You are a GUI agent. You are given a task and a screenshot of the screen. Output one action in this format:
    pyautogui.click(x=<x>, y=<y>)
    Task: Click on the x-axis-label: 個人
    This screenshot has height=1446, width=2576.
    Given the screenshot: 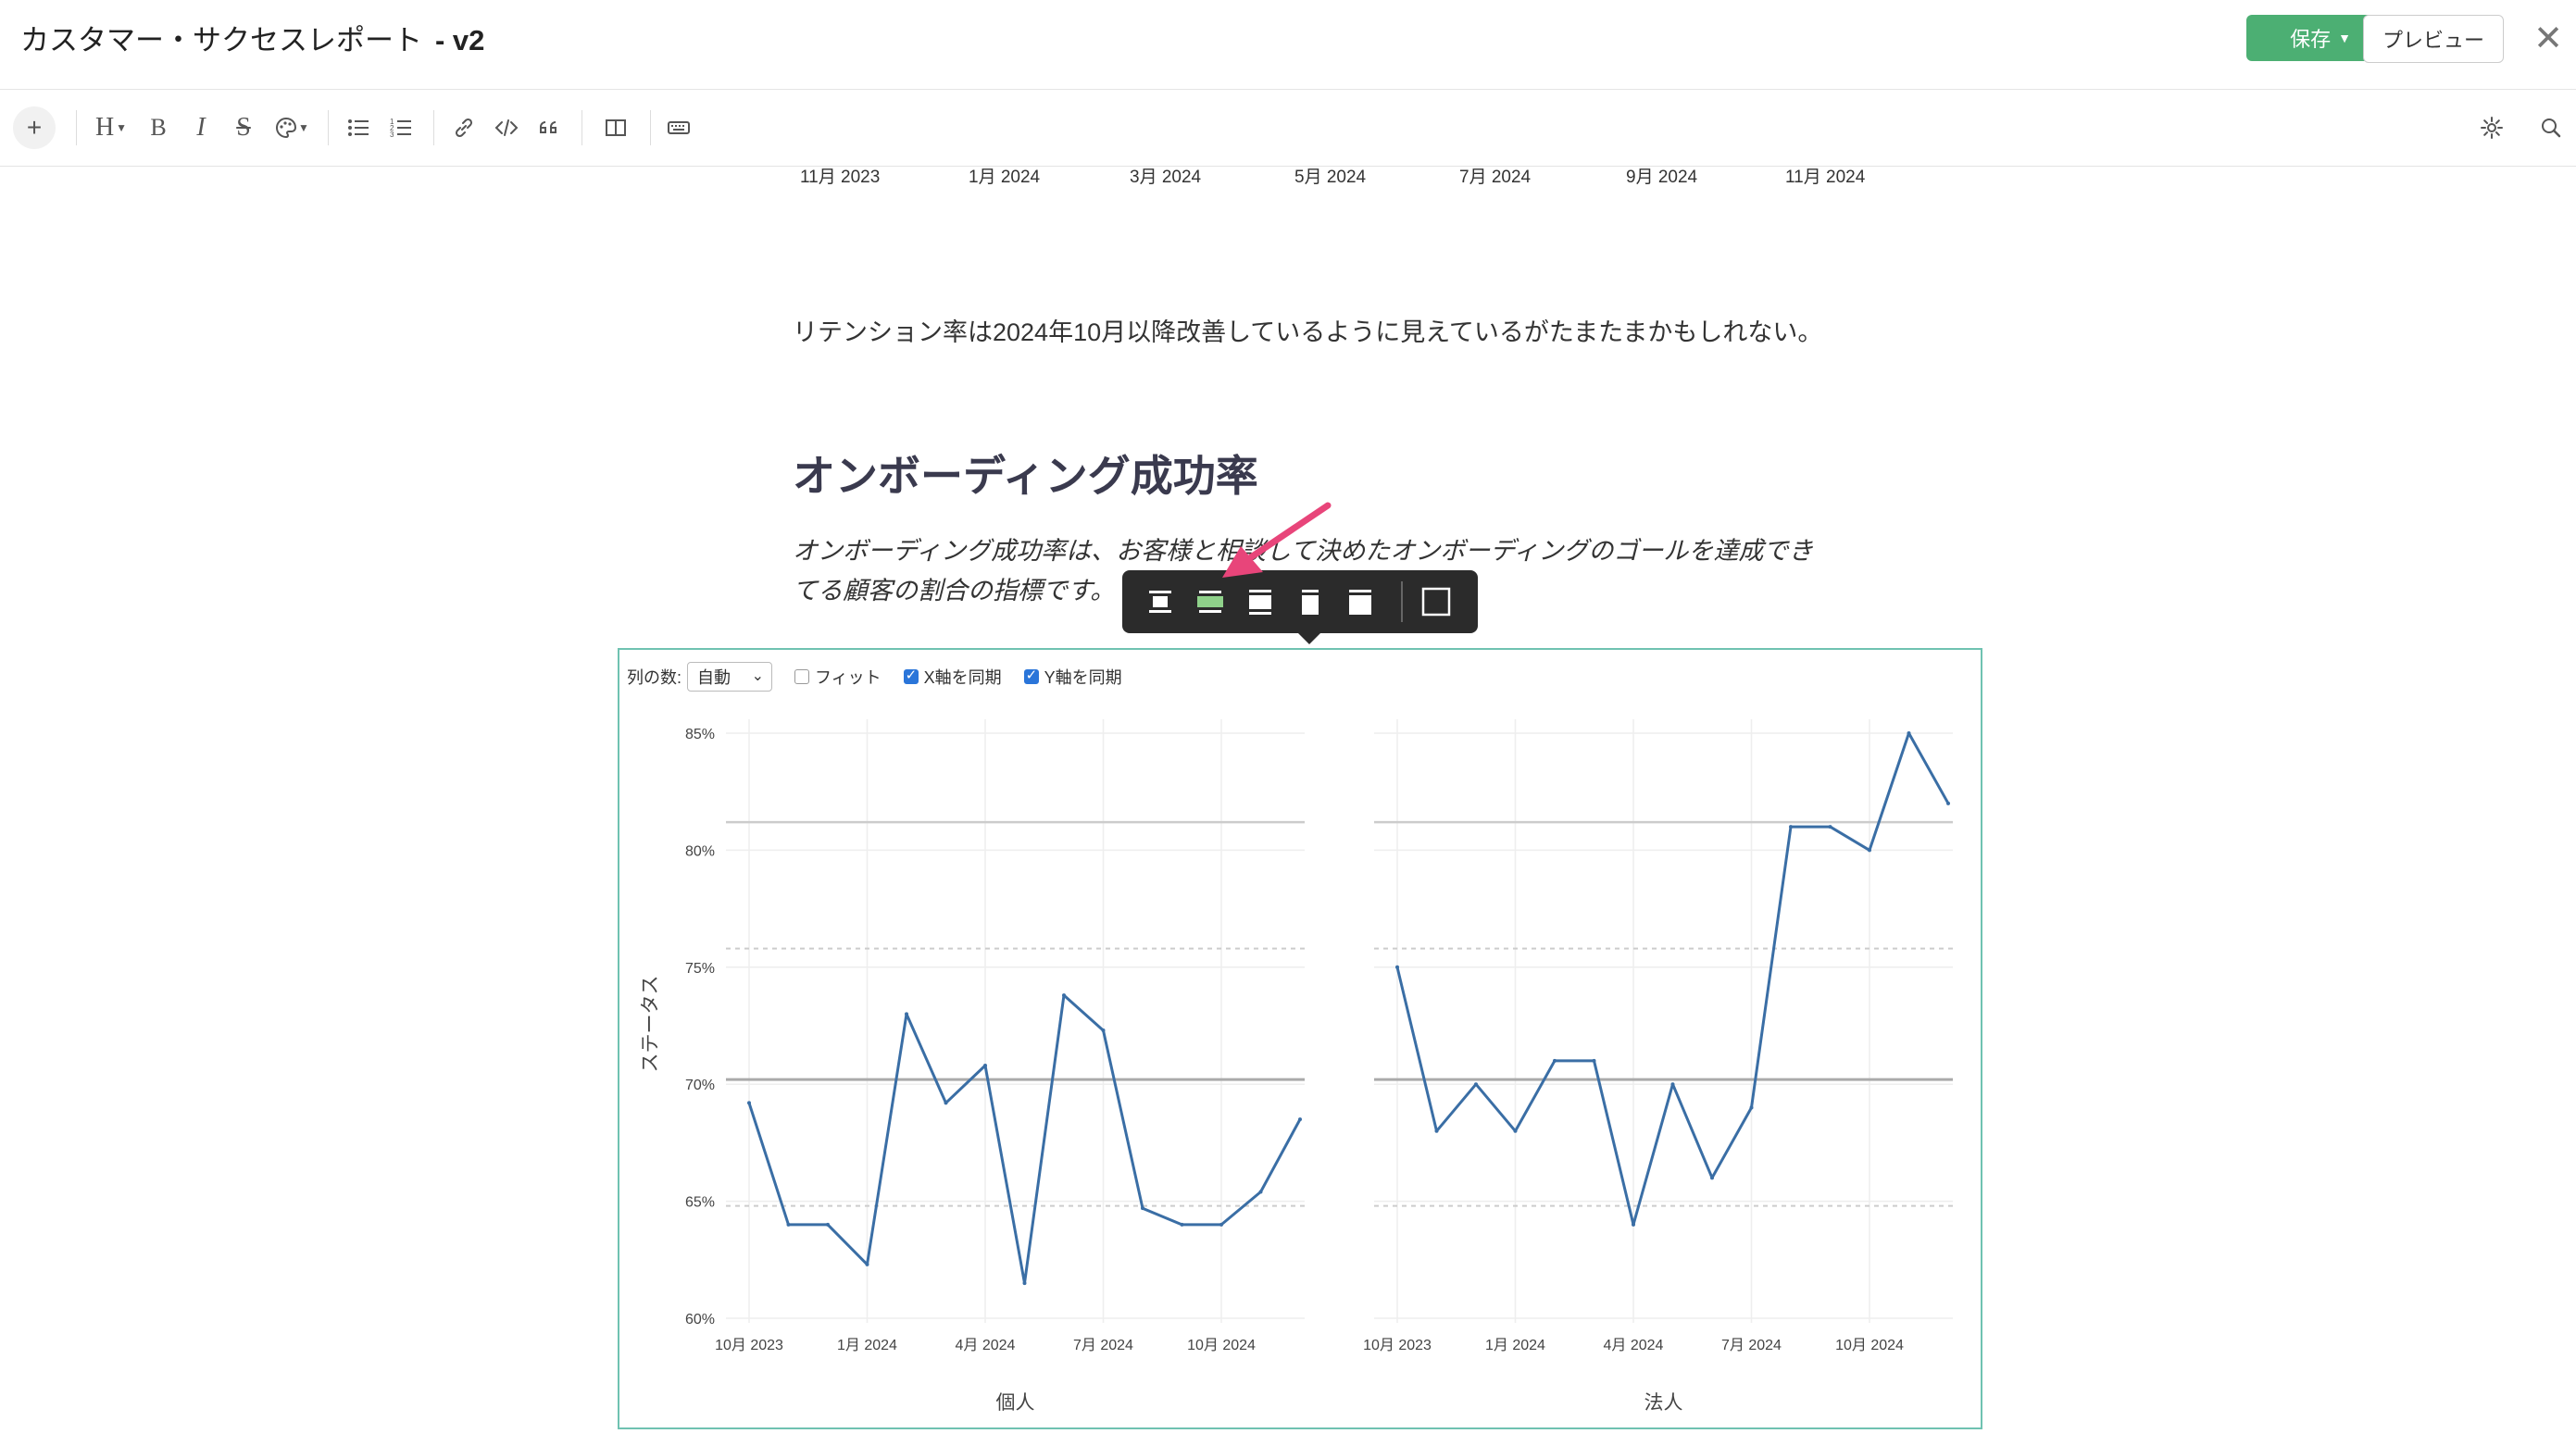 What is the action you would take?
    pyautogui.click(x=1016, y=1403)
    